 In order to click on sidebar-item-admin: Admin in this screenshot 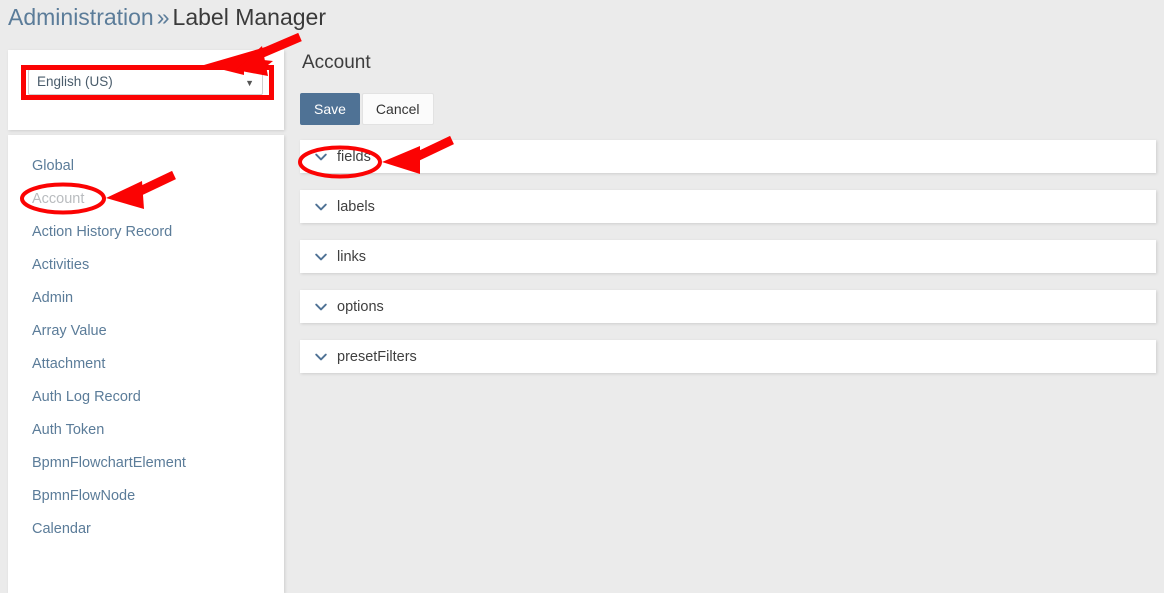, I will do `click(146, 298)`.